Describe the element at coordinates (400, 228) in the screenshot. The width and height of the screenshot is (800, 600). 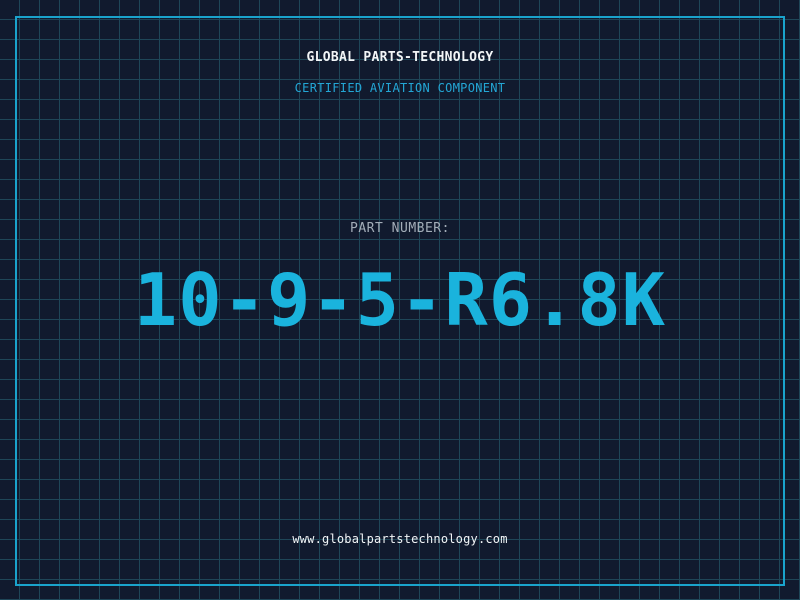
I see `part-number-label: PART NUMBER:` at that location.